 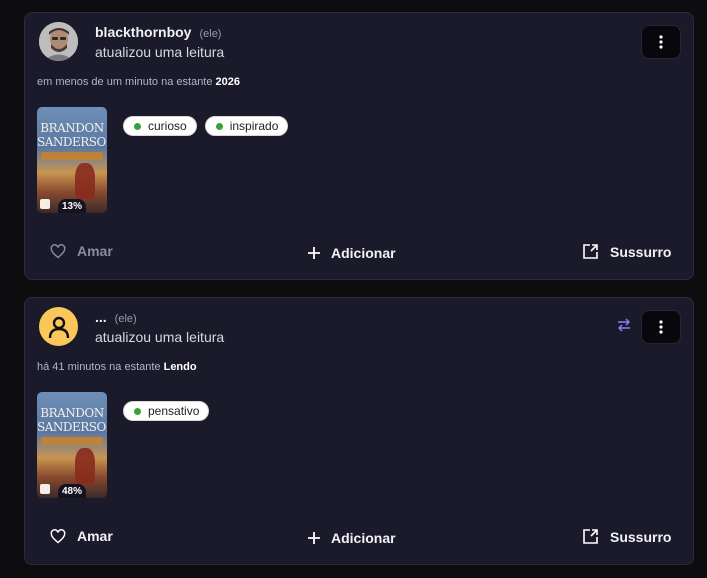 What do you see at coordinates (143, 32) in the screenshot?
I see `username: blackthornboy` at bounding box center [143, 32].